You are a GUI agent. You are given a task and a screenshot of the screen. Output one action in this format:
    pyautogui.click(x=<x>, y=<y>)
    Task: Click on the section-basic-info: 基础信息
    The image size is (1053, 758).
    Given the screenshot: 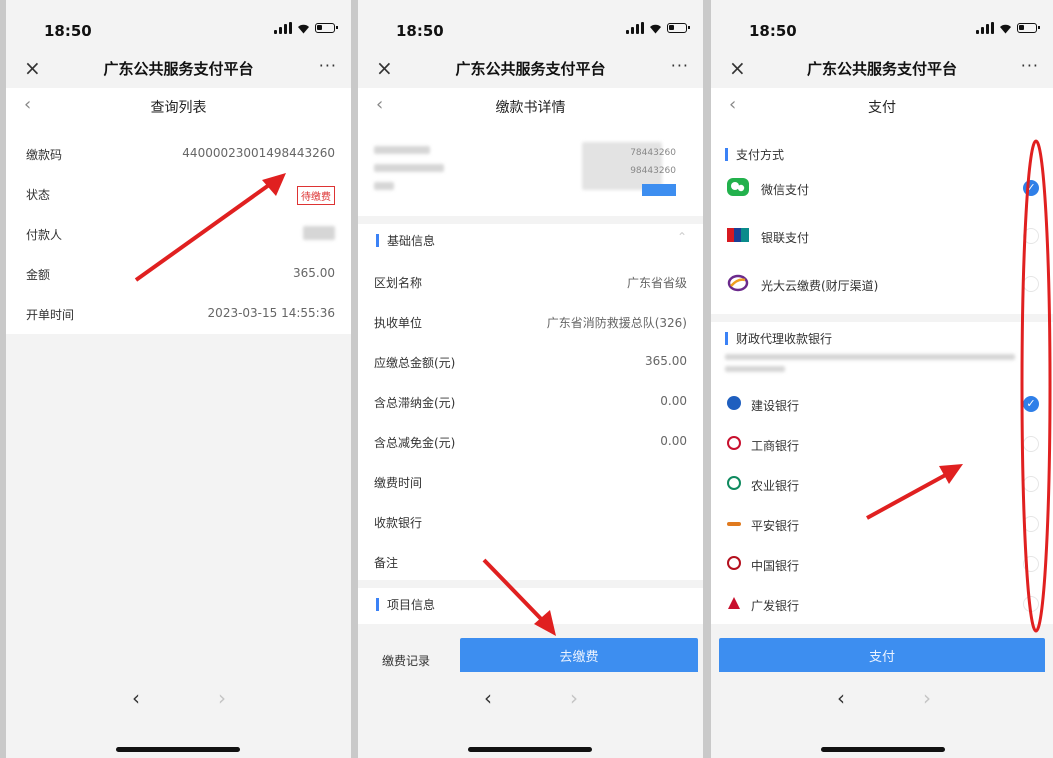 What is the action you would take?
    pyautogui.click(x=405, y=240)
    